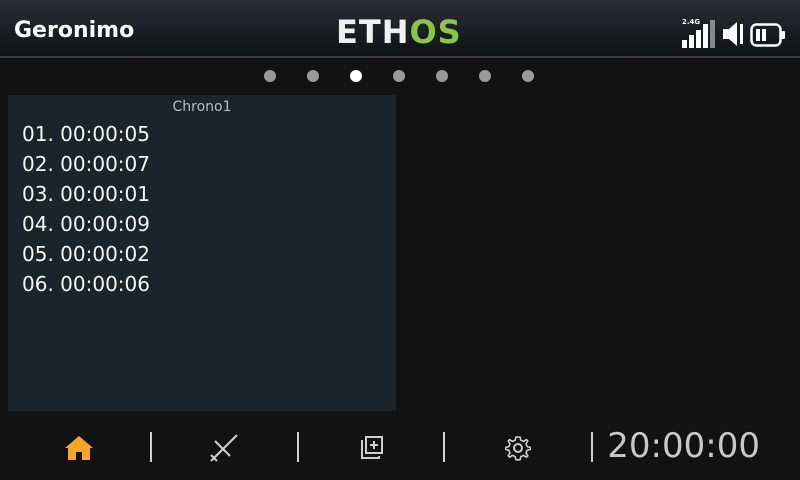 This screenshot has width=800, height=480. I want to click on rf-signal-icon: 2.4G, so click(699, 33).